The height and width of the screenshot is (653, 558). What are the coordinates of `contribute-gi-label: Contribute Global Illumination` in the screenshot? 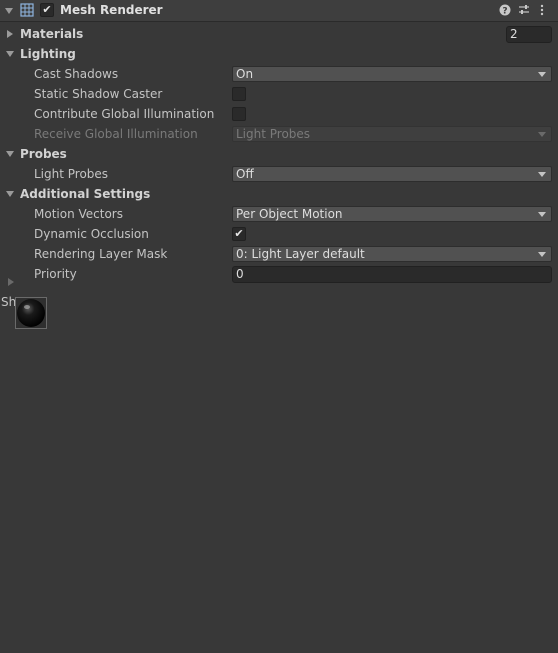 It's located at (124, 114).